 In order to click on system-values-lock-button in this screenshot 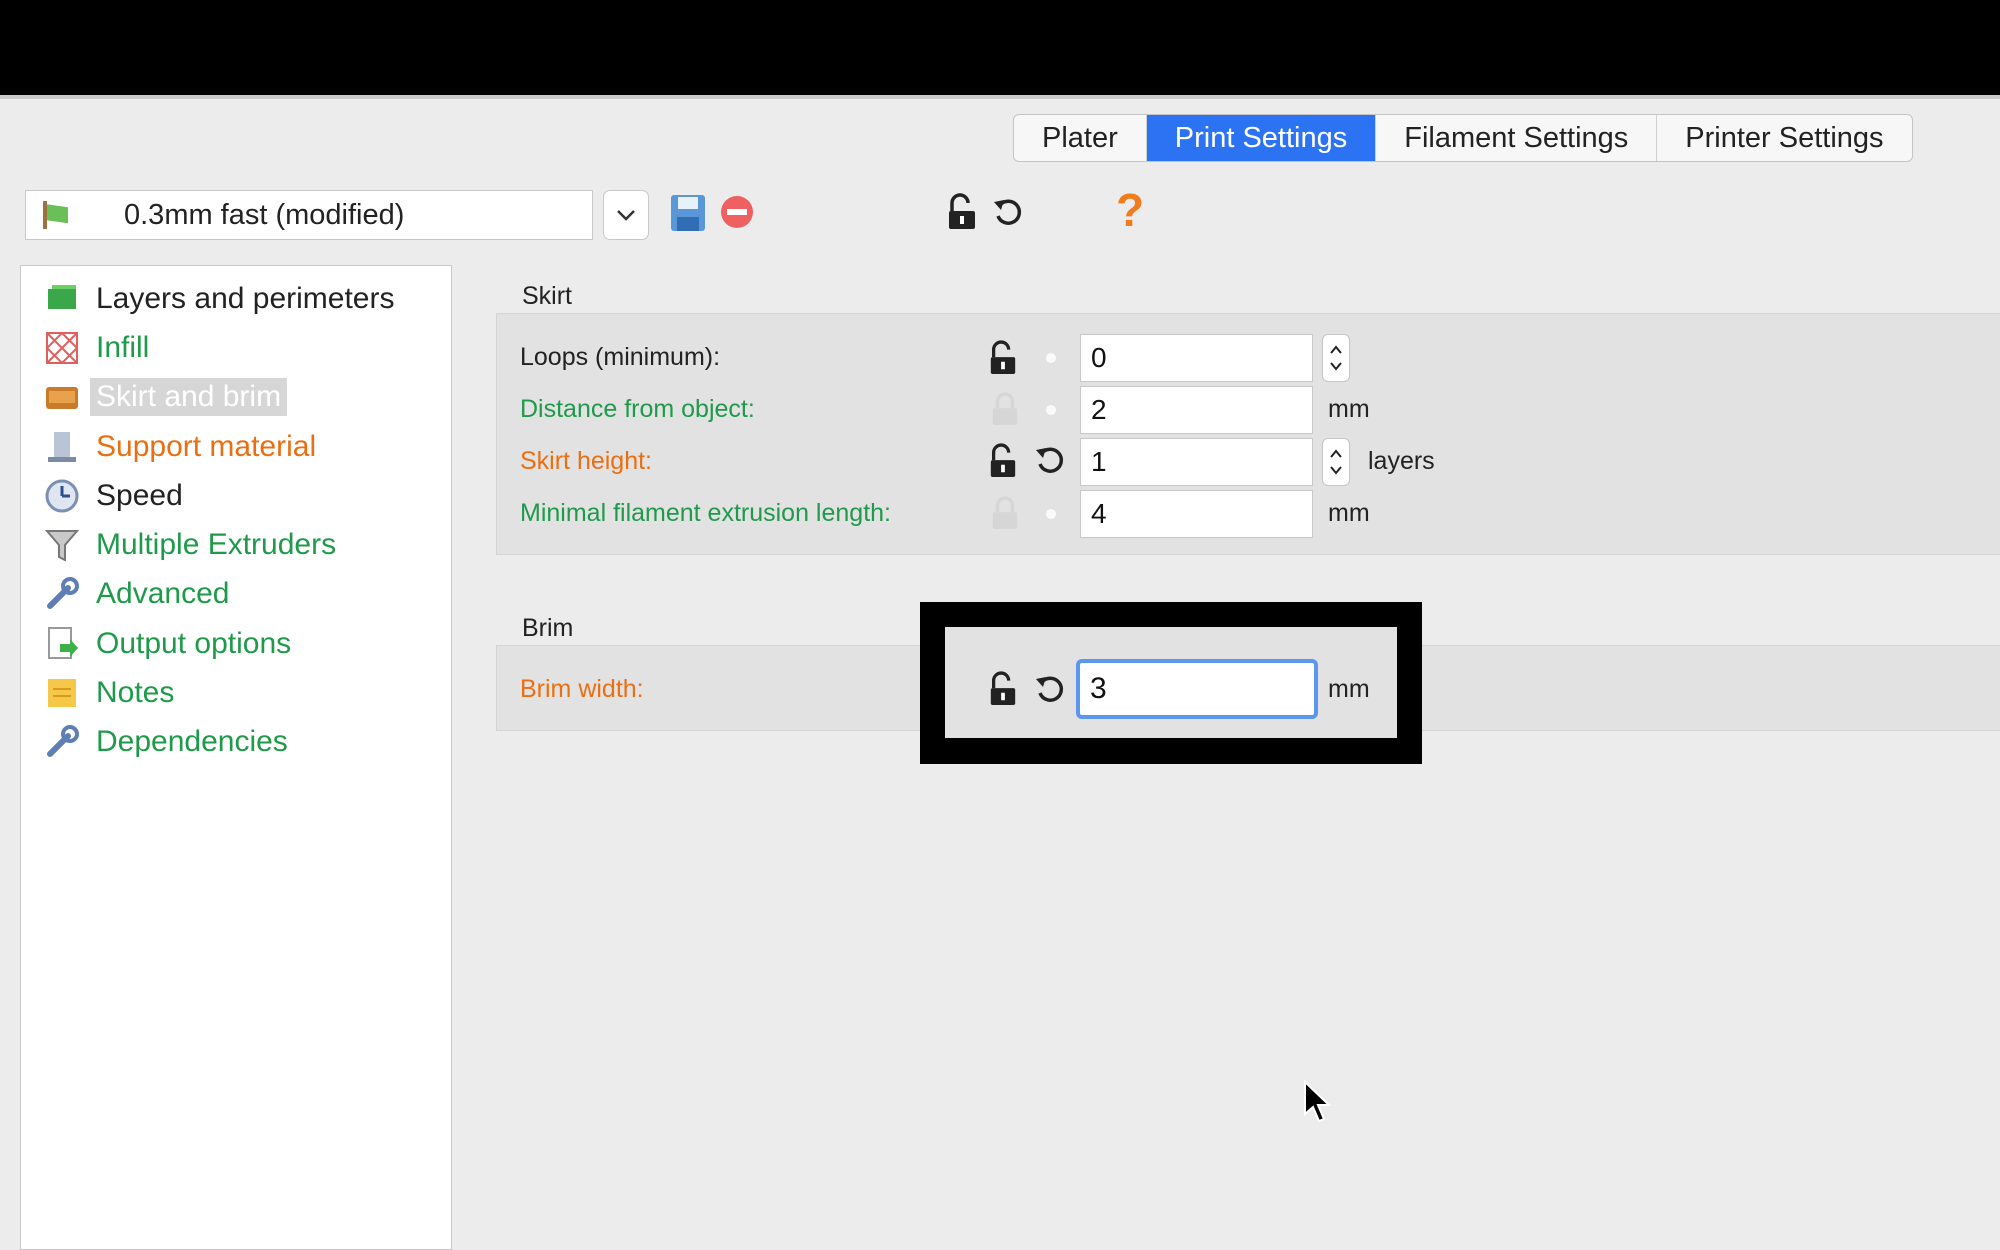, I will do `click(962, 212)`.